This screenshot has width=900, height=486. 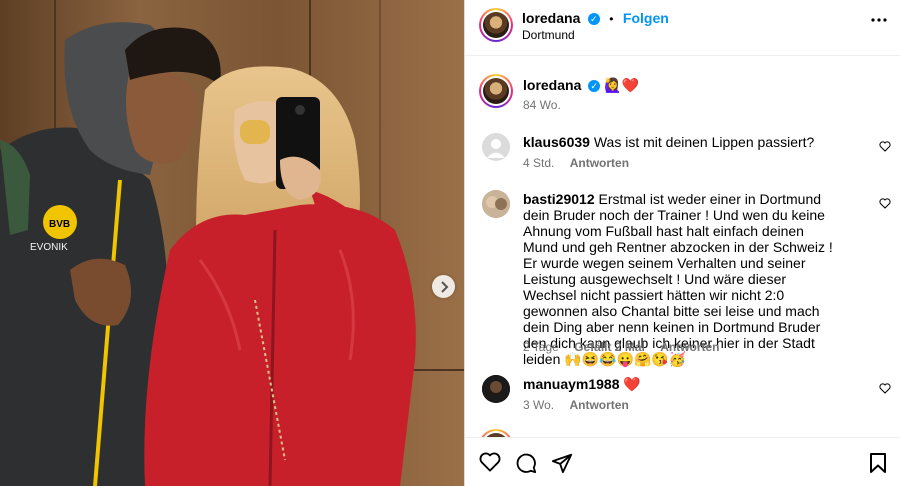 What do you see at coordinates (879, 20) in the screenshot?
I see `more-options-icon` at bounding box center [879, 20].